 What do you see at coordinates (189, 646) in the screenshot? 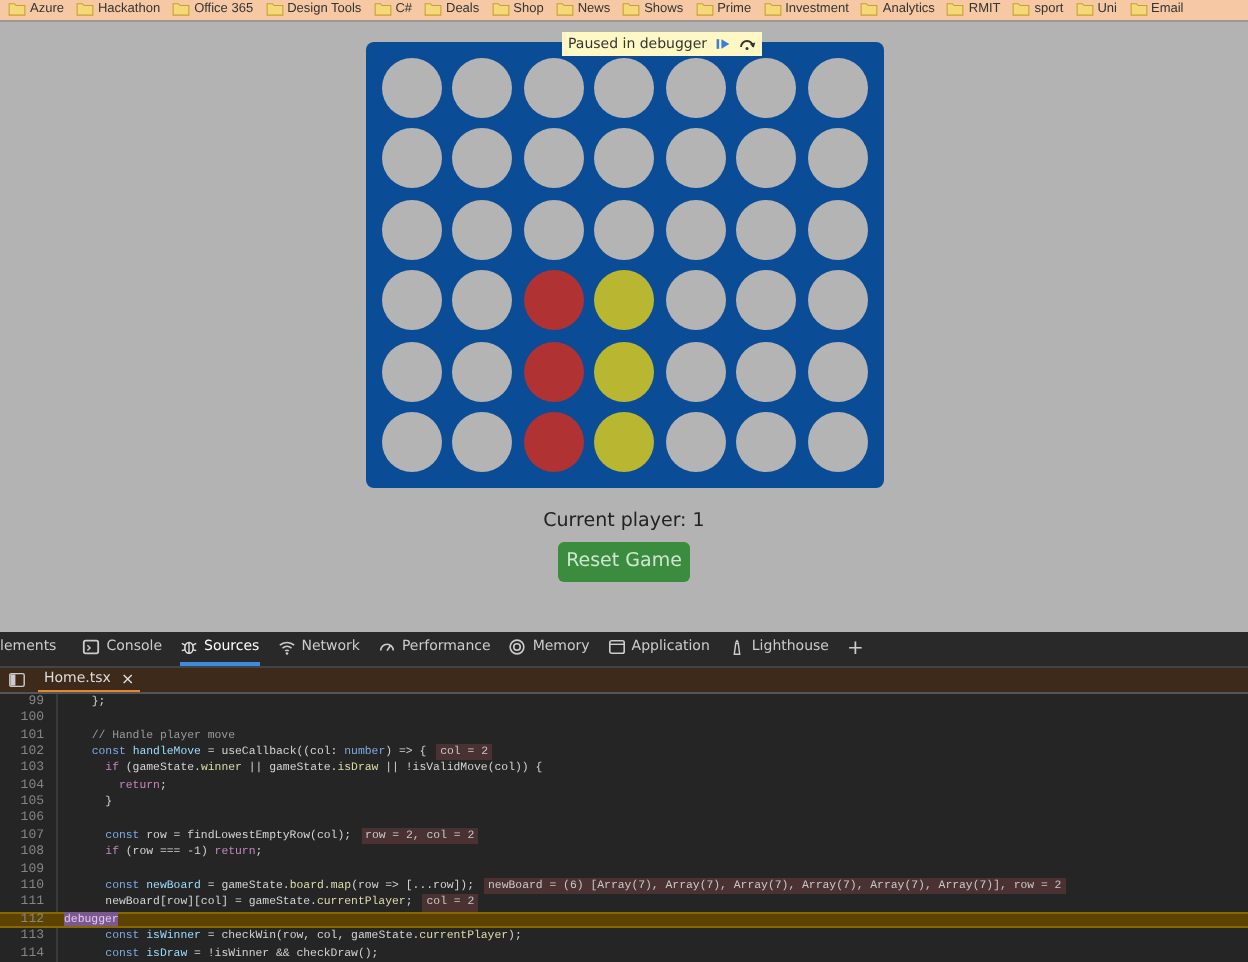
I see `bug-icon` at bounding box center [189, 646].